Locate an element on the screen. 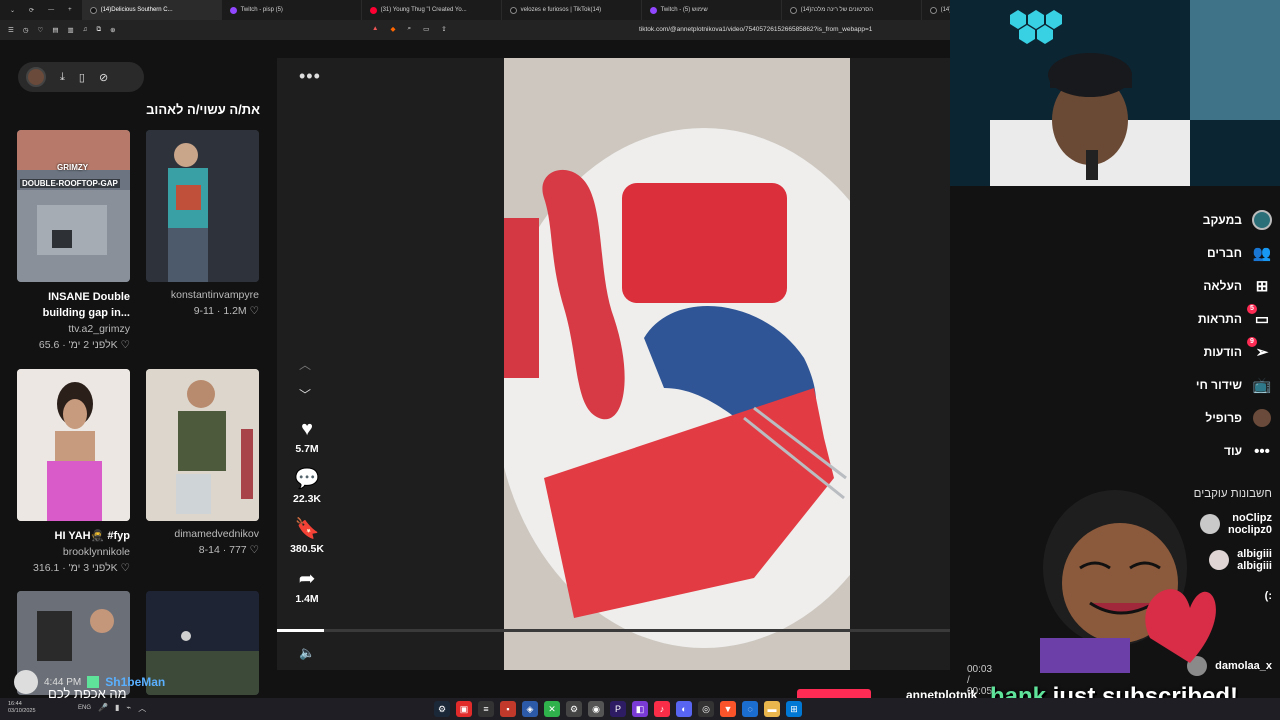 Image resolution: width=1280 pixels, height=720 pixels. tray-expand-icon: ︿ is located at coordinates (142, 708).